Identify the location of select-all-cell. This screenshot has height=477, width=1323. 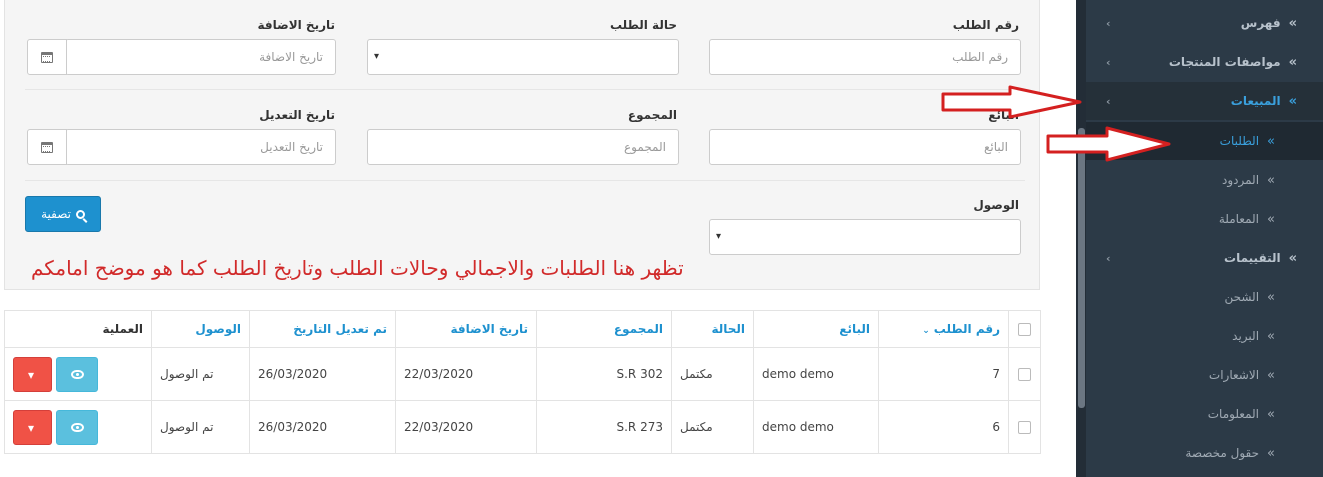
(1024, 329).